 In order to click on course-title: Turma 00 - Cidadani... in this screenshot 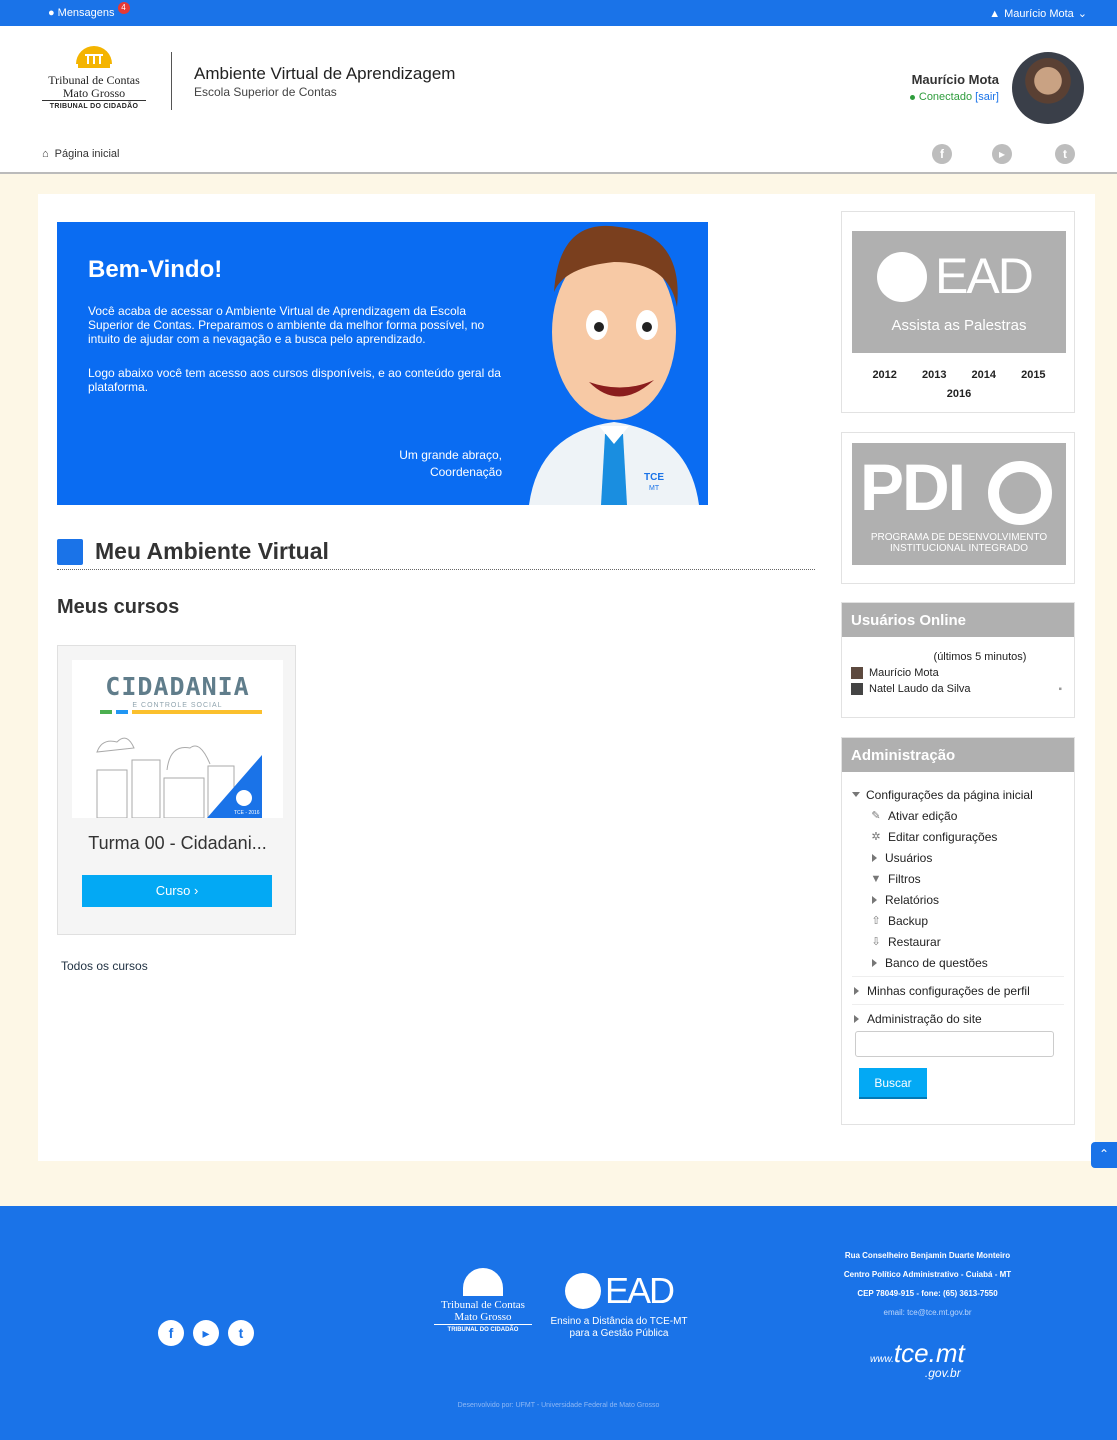, I will do `click(177, 843)`.